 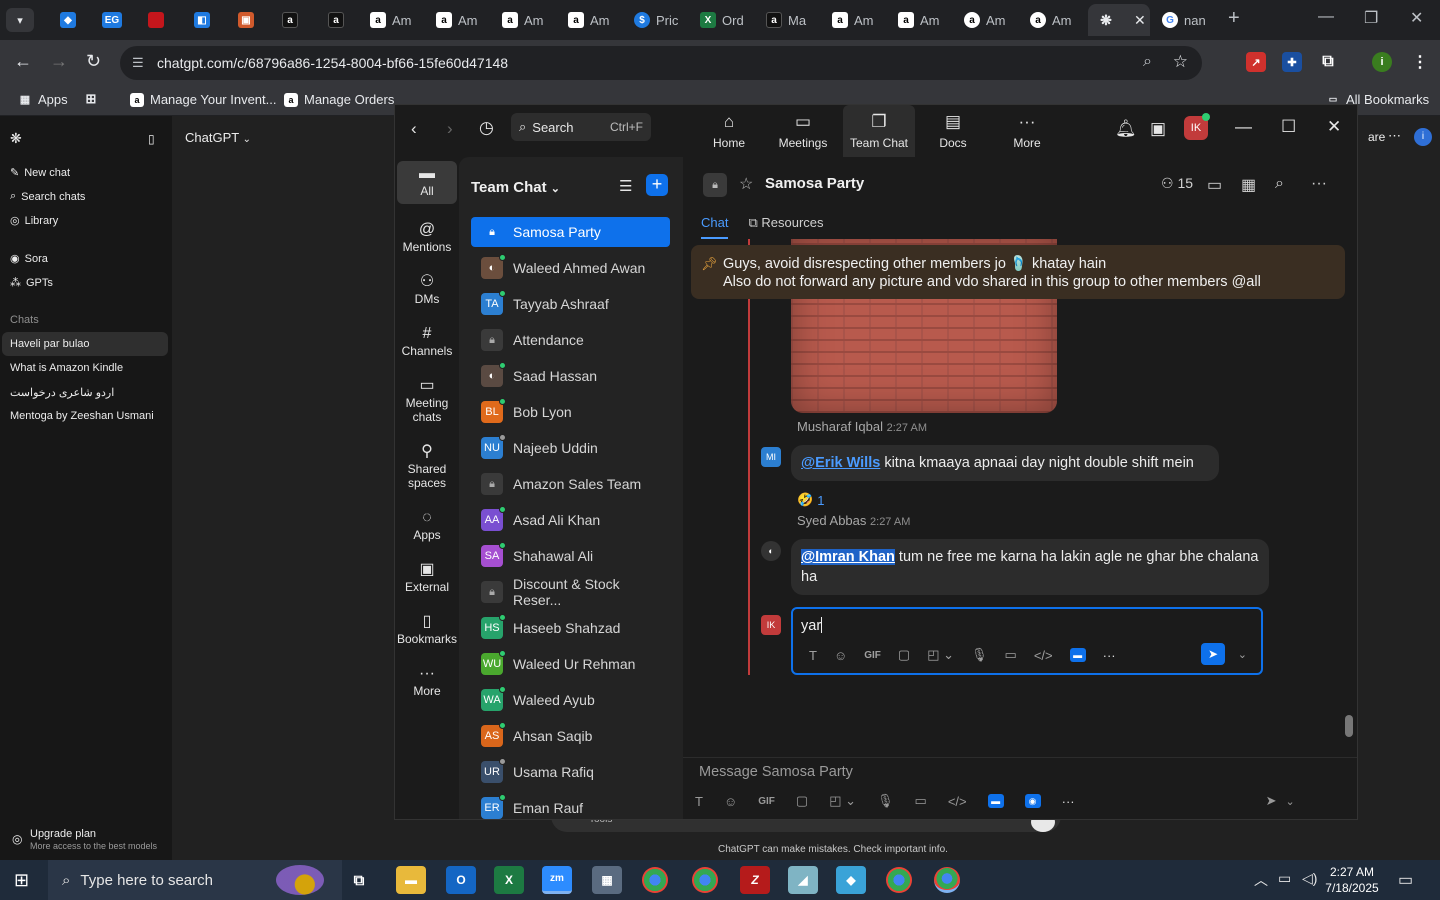 I want to click on whiteboard-icon: ◉, so click(x=1032, y=801).